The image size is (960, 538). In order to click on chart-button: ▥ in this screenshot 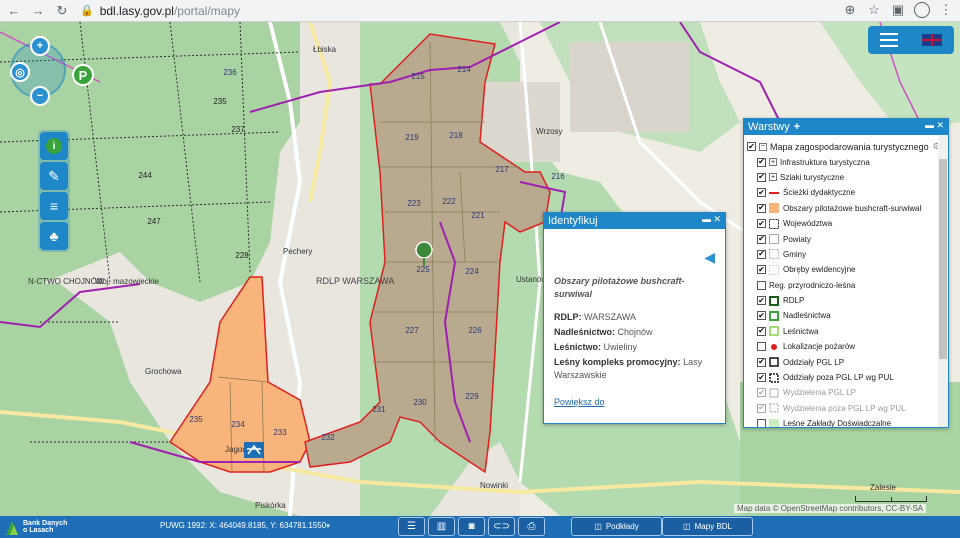, I will do `click(441, 526)`.